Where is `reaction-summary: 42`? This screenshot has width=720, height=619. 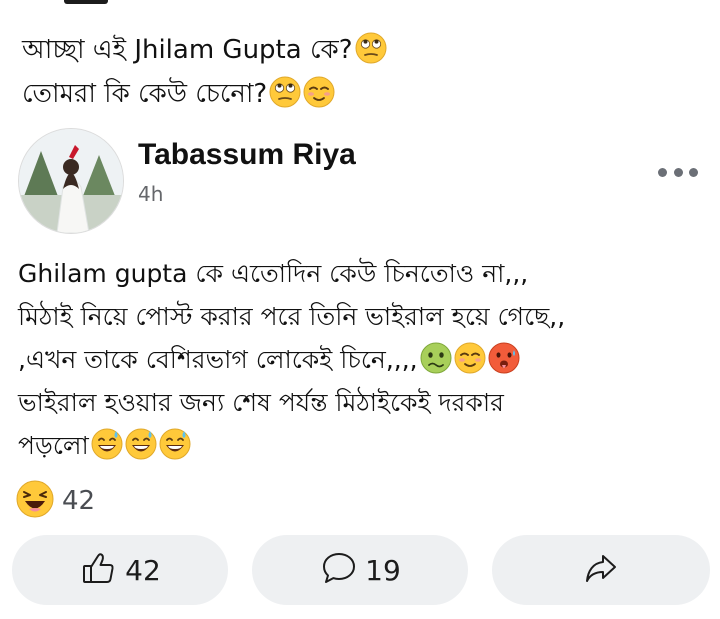
reaction-summary: 42 is located at coordinates (56, 501).